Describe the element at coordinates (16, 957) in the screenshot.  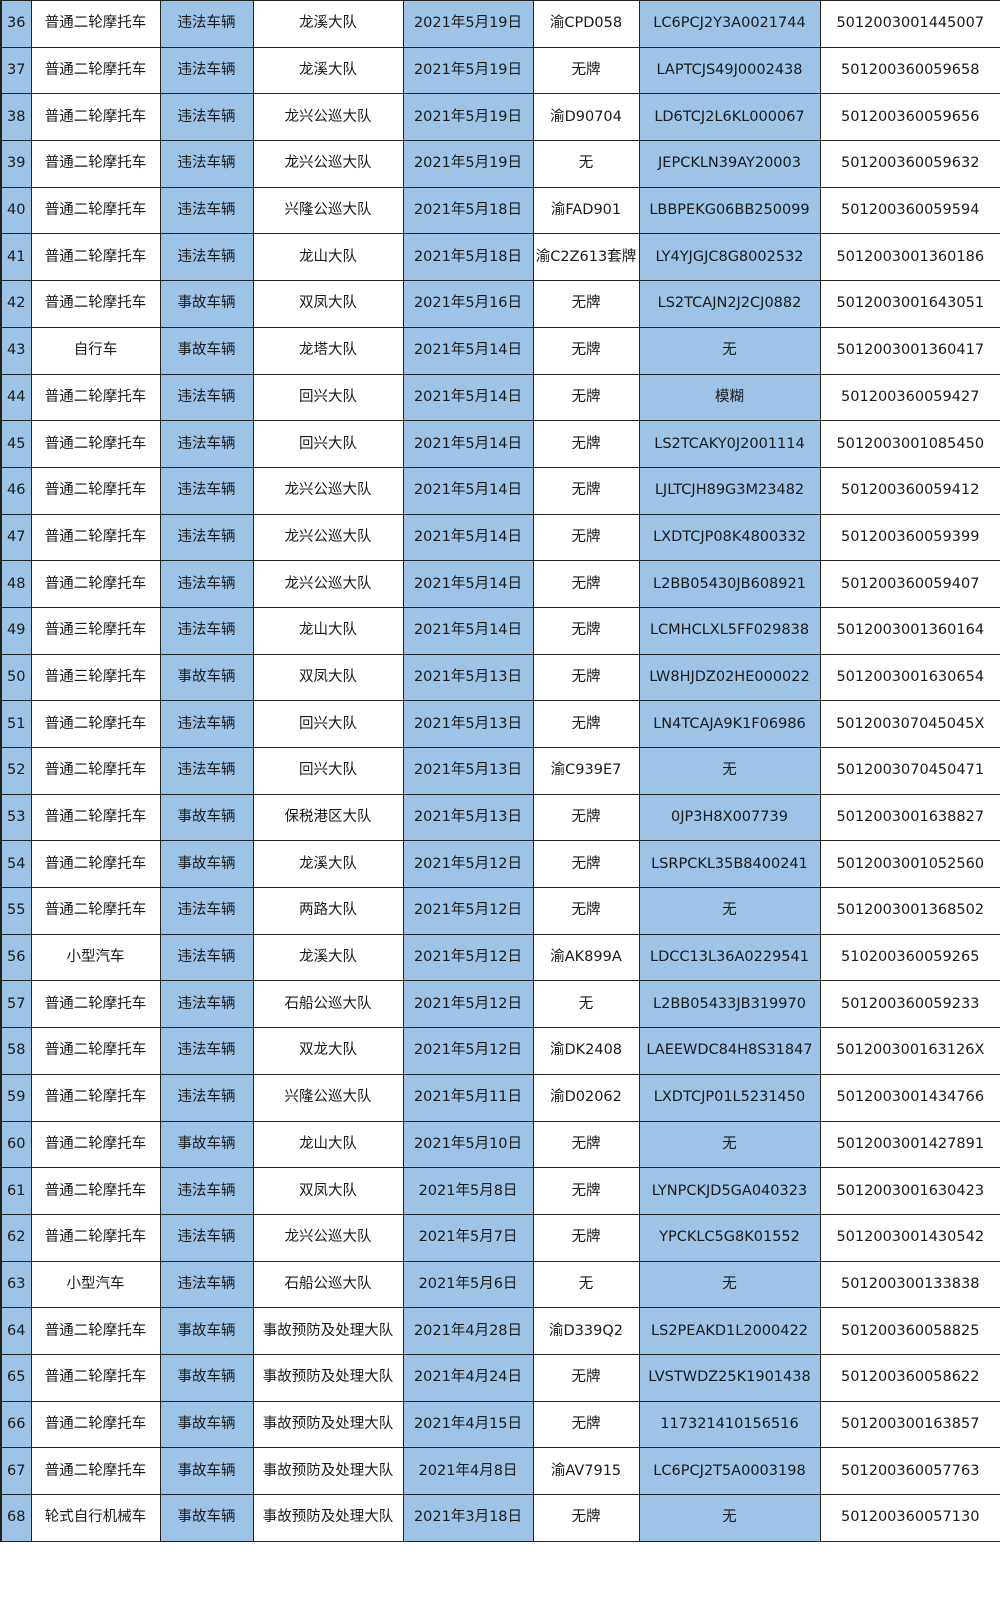
I see `row-number-cell: 56` at that location.